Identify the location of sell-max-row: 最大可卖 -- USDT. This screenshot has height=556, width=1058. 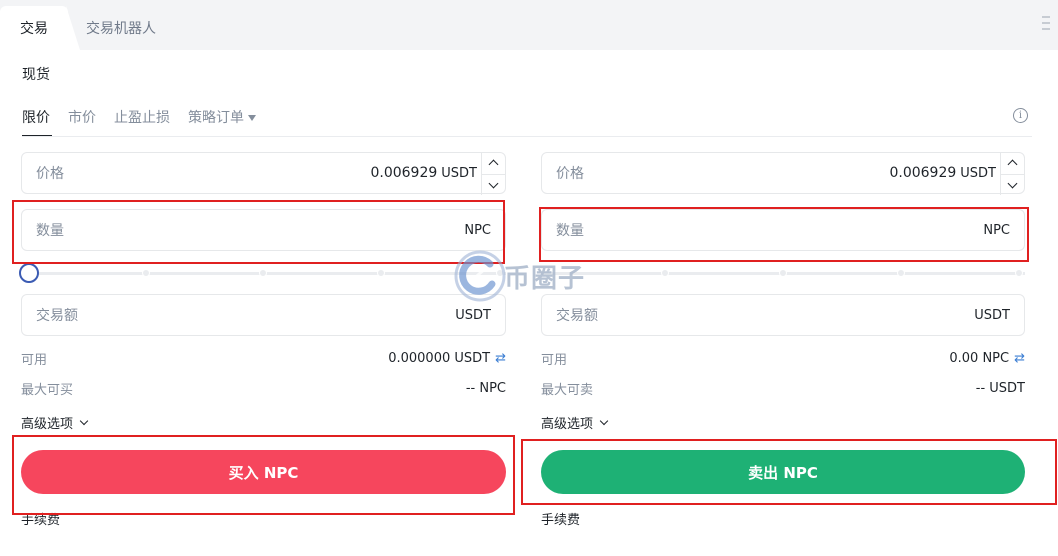
(783, 388).